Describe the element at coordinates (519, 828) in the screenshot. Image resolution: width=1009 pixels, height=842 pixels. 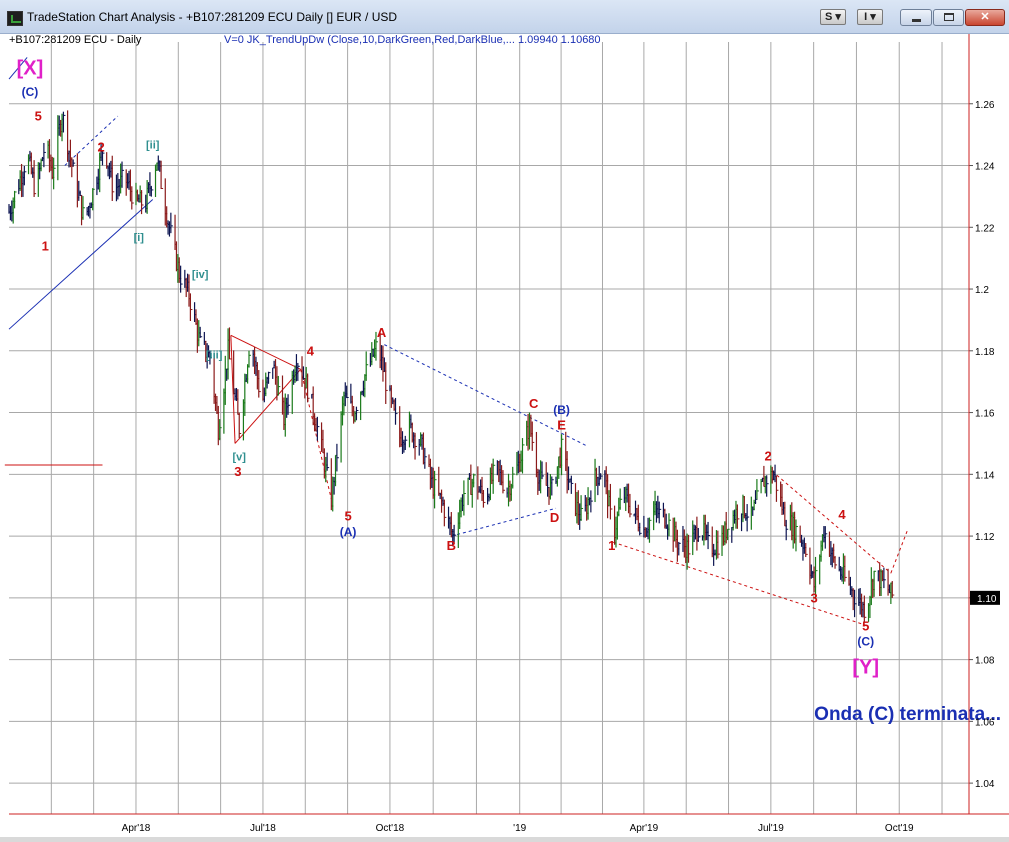
I see `x-tick-label: '19` at that location.